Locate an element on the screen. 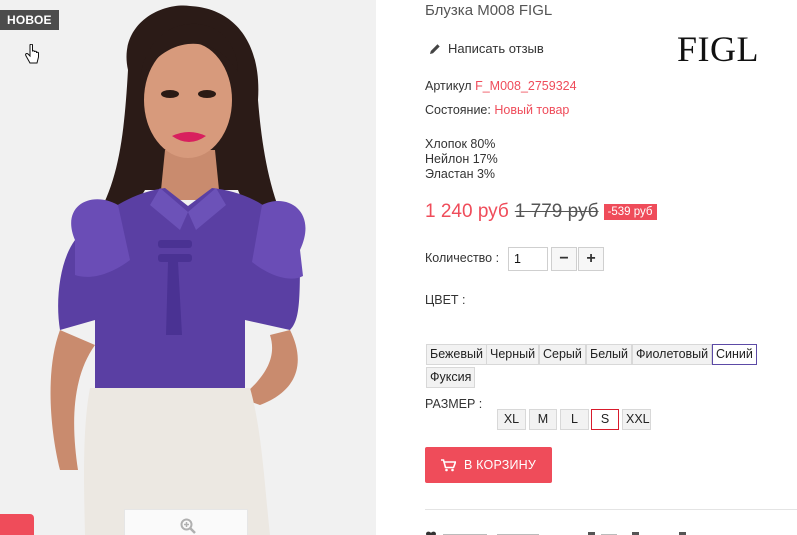  hand-cursor-icon is located at coordinates (32, 54).